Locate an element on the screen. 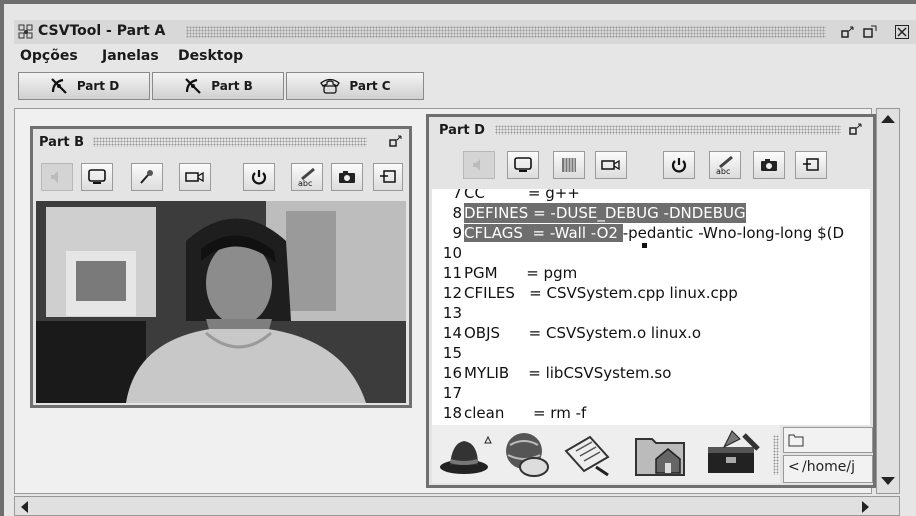 The height and width of the screenshot is (516, 916). tab-part-c: Part C is located at coordinates (355, 86).